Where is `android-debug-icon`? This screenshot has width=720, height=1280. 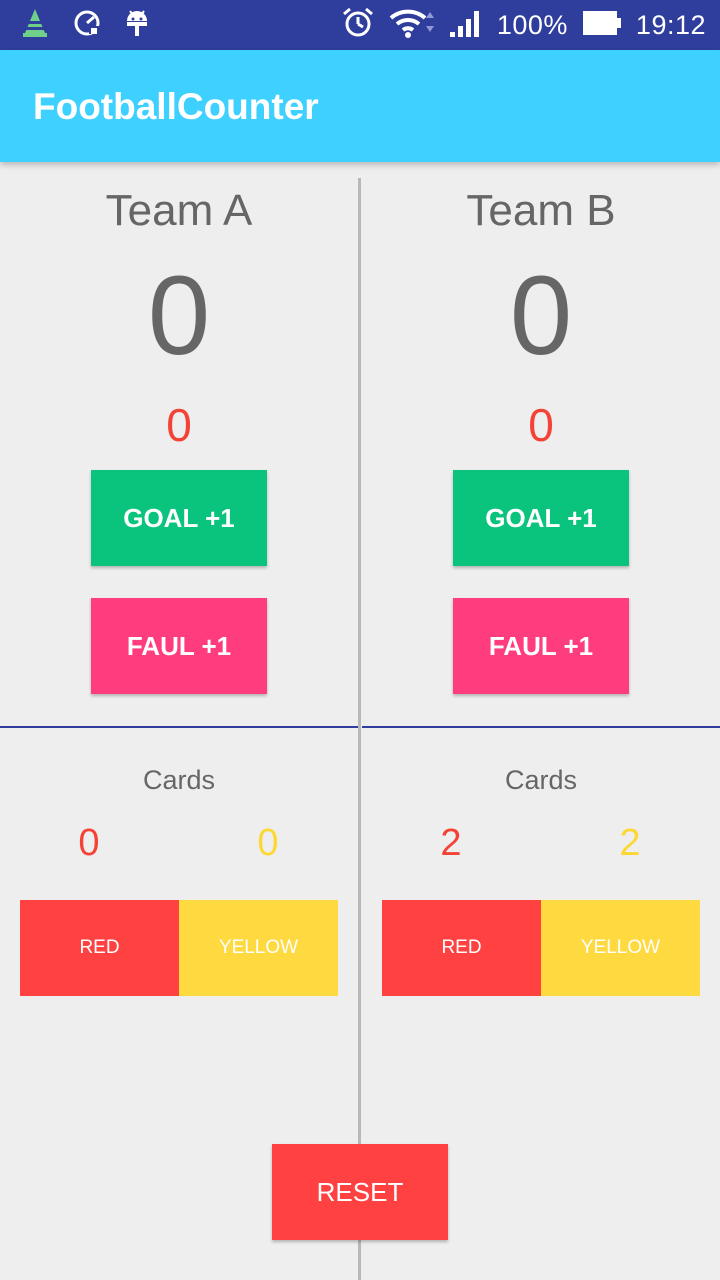 android-debug-icon is located at coordinates (137, 25).